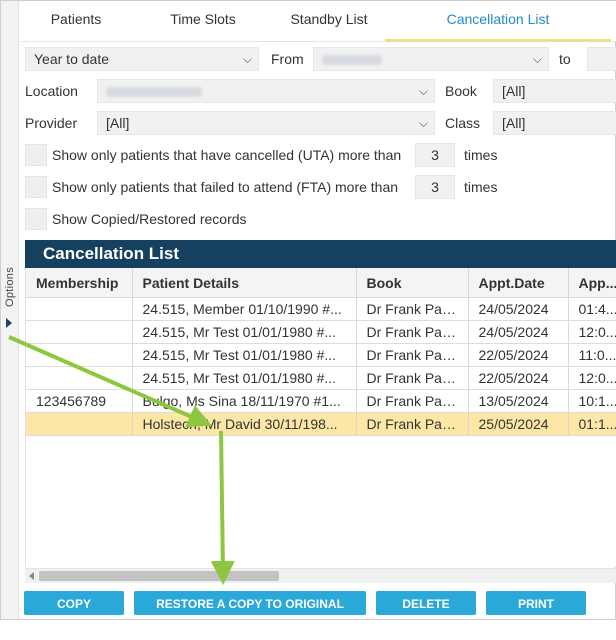 Image resolution: width=616 pixels, height=640 pixels. I want to click on book-label: Book, so click(461, 91).